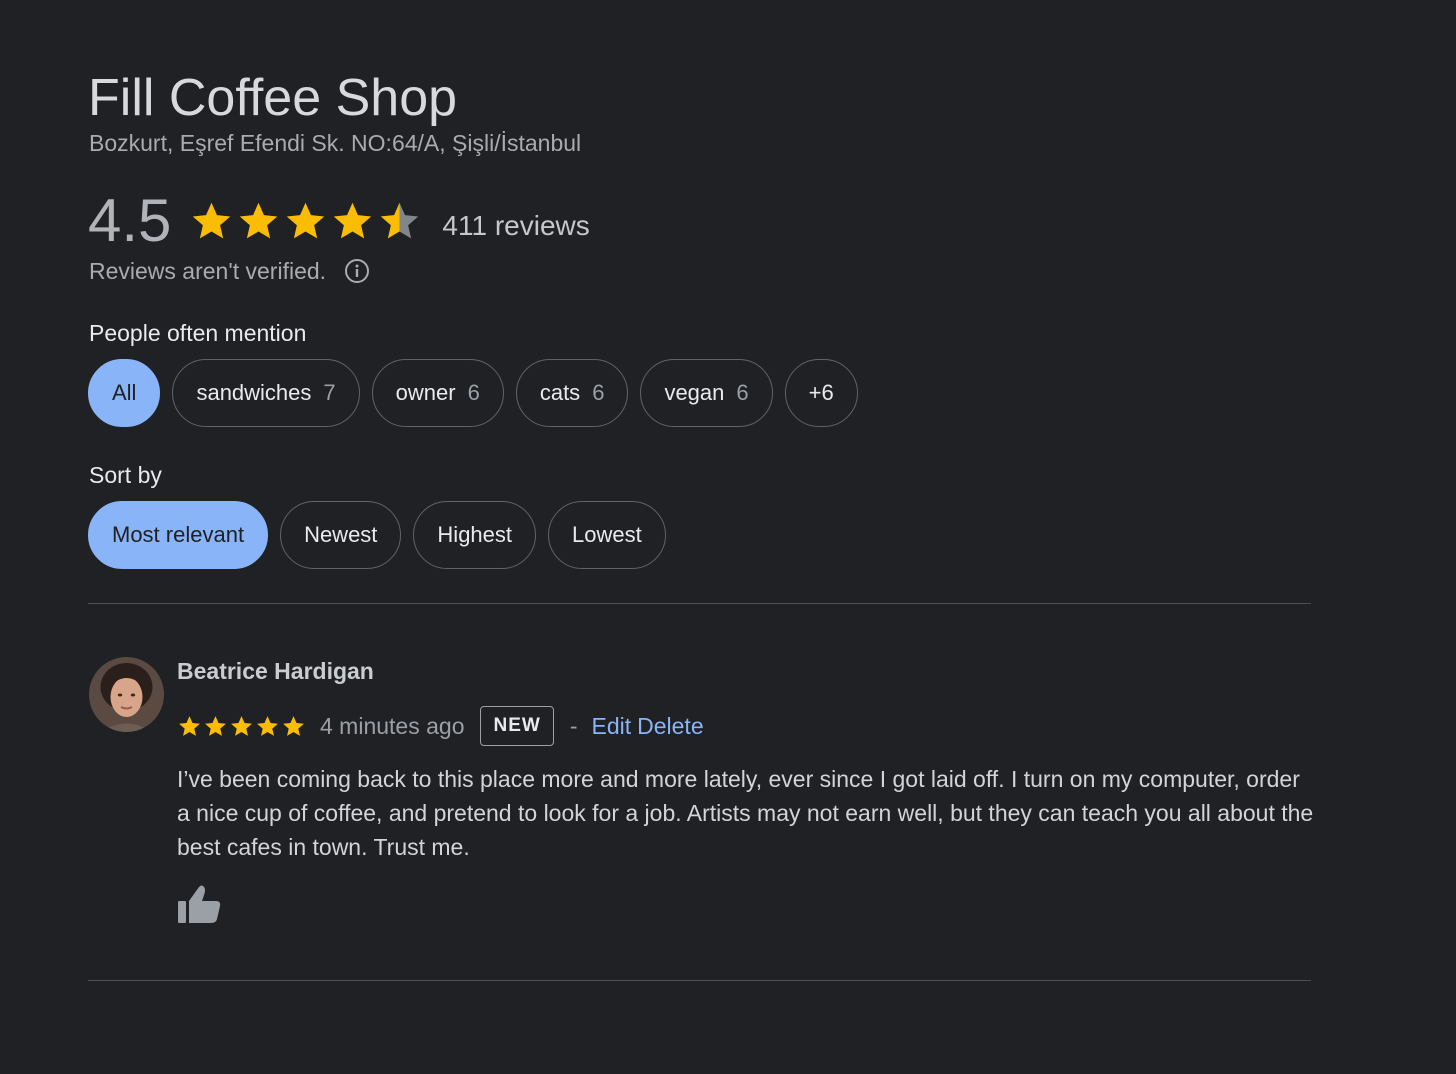  What do you see at coordinates (208, 270) in the screenshot?
I see `verification-text: Reviews aren't verified.` at bounding box center [208, 270].